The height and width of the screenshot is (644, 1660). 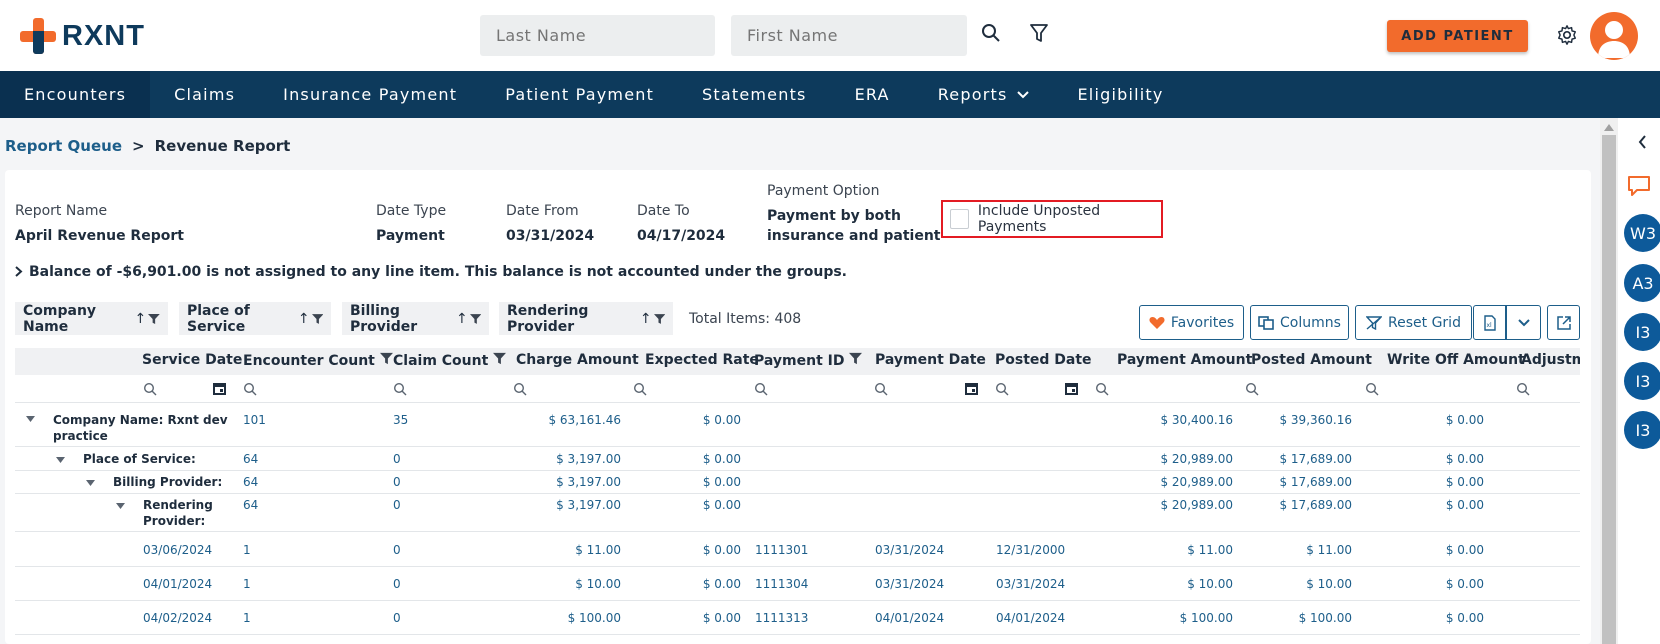 I want to click on col-service-date: Service Date, so click(x=192, y=360).